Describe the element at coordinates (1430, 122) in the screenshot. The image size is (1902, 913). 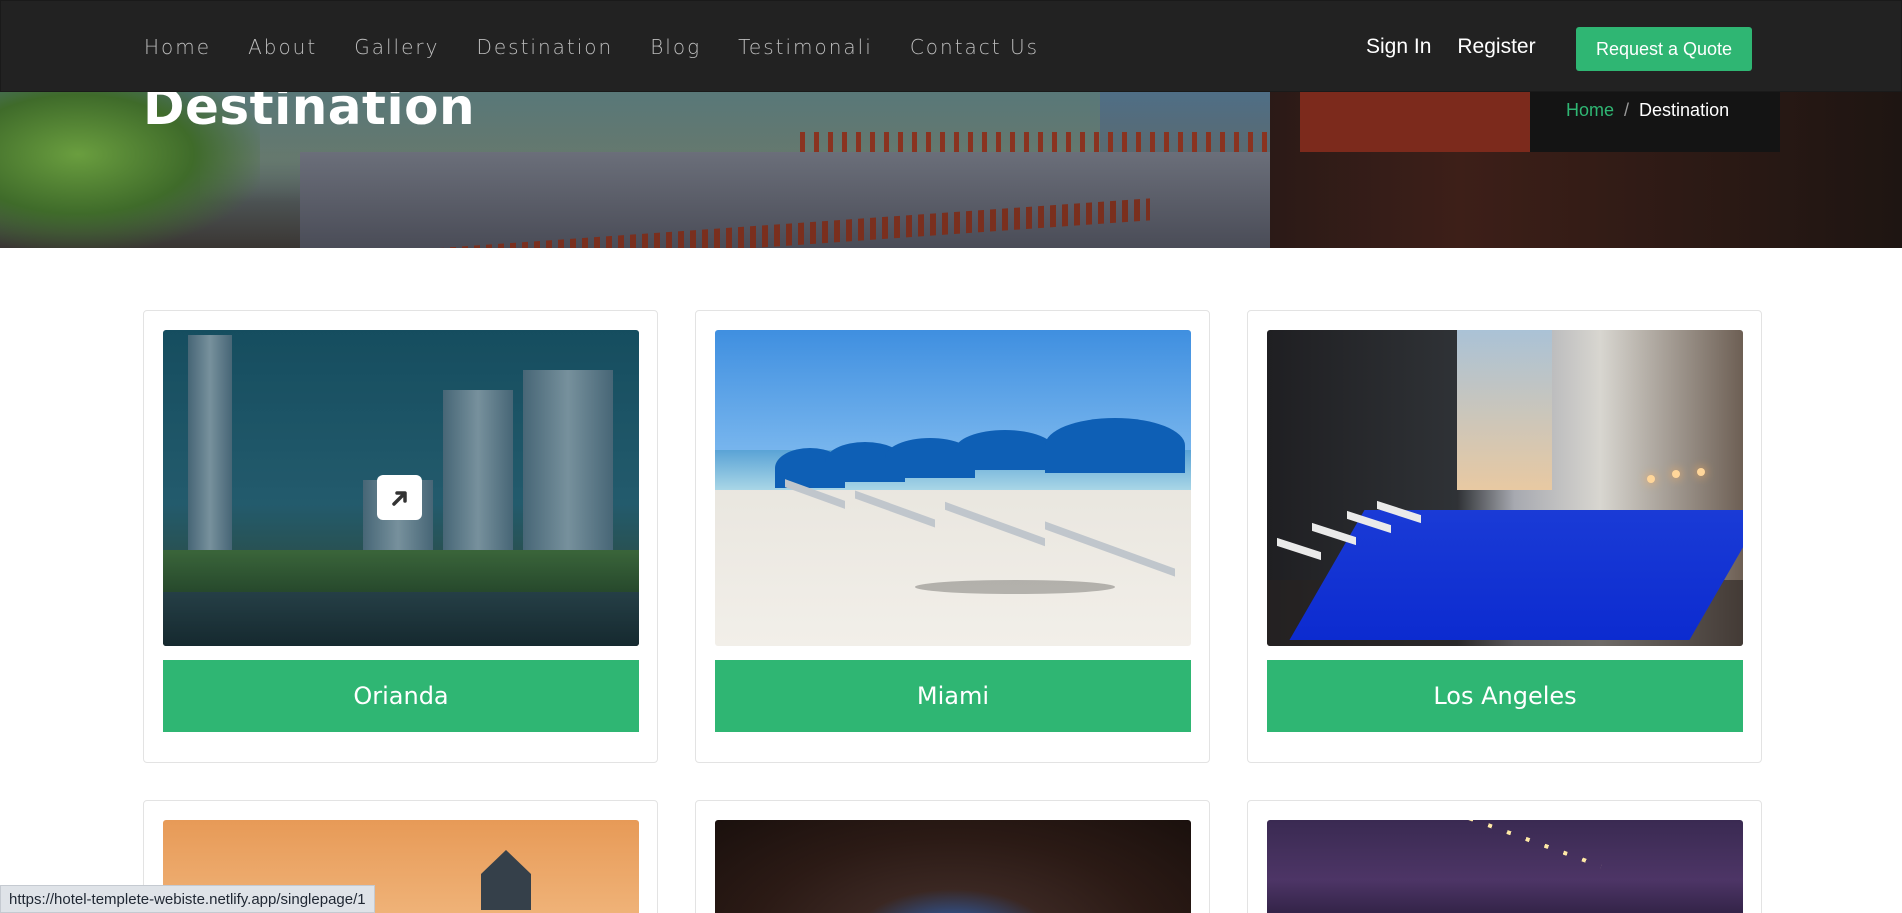
I see `hero-building-window` at that location.